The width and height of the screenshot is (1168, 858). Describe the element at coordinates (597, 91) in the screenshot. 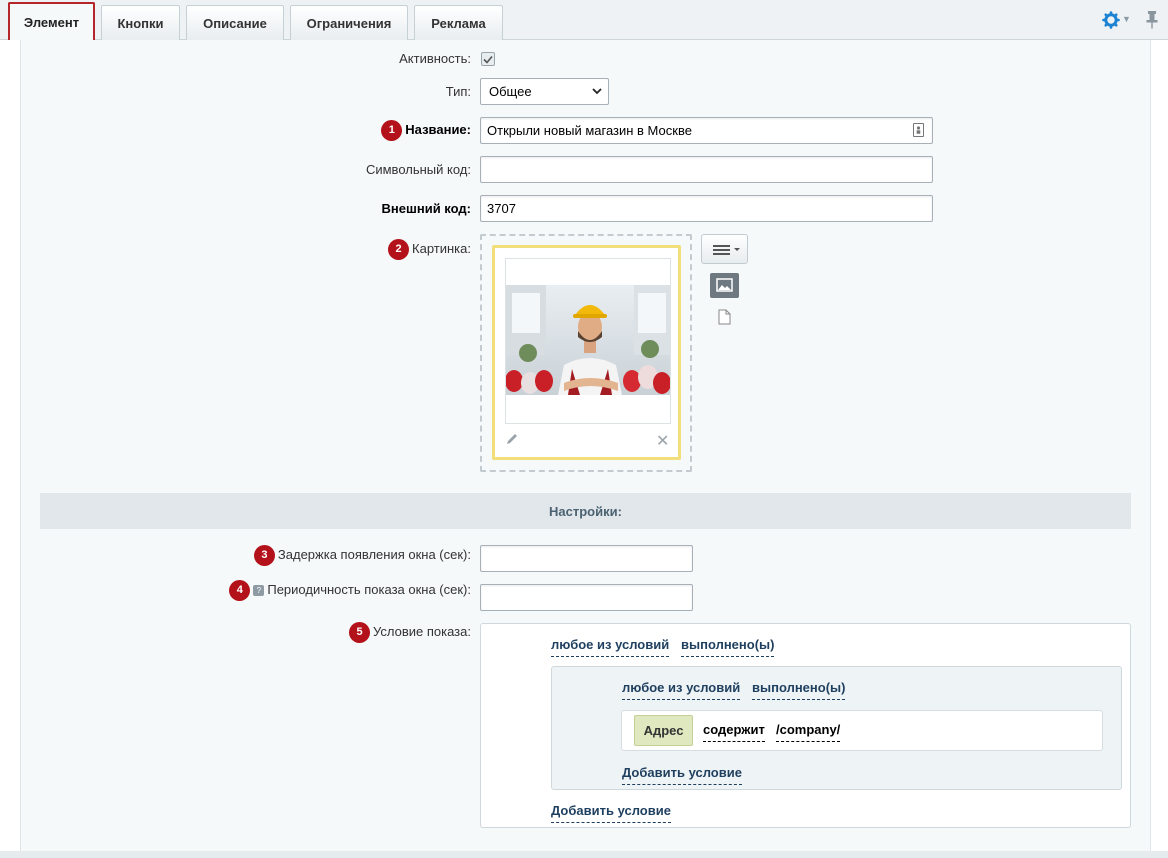

I see `chevron-down-icon` at that location.